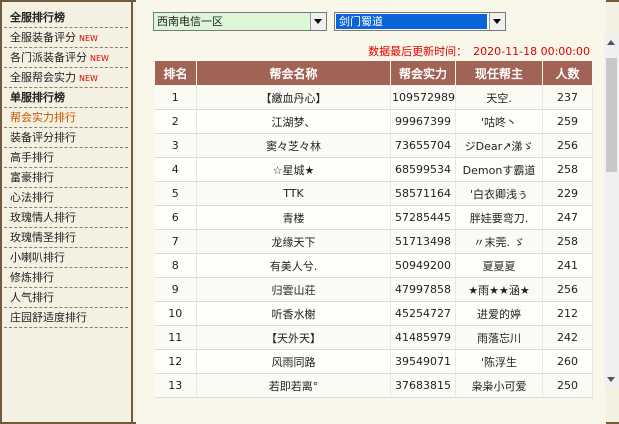 The width and height of the screenshot is (619, 424). I want to click on sidebar-item: 小喇叭排行, so click(66, 258).